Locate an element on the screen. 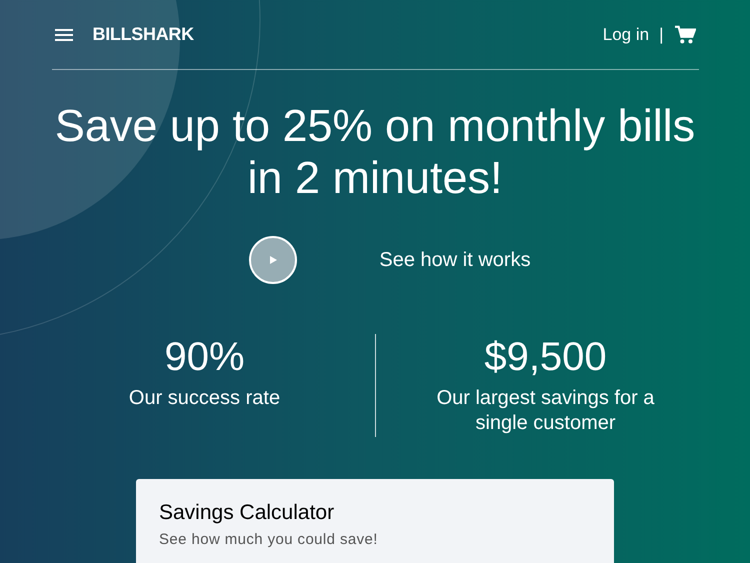 The width and height of the screenshot is (750, 563). login-link: Log in is located at coordinates (626, 34).